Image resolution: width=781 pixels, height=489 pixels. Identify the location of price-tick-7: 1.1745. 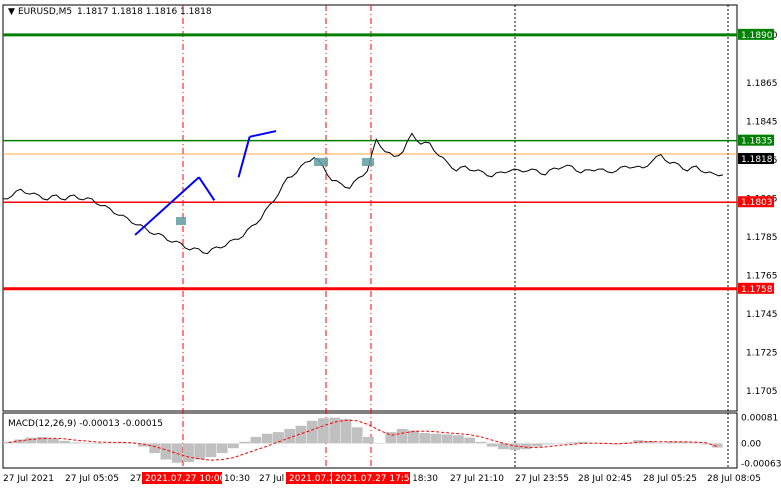
(762, 315).